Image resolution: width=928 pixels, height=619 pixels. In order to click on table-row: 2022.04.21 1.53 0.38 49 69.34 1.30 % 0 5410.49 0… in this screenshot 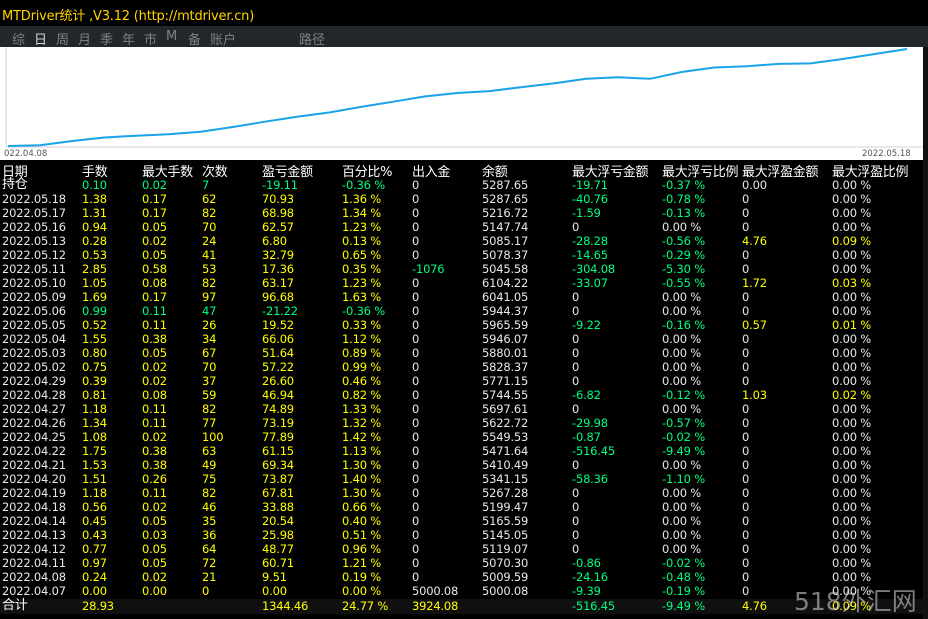, I will do `click(461, 465)`.